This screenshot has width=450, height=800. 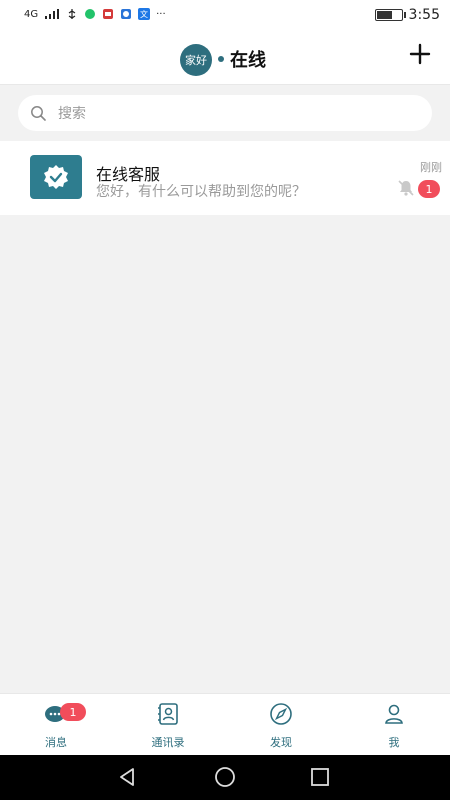 I want to click on nav-label-discover: 发现, so click(x=281, y=742).